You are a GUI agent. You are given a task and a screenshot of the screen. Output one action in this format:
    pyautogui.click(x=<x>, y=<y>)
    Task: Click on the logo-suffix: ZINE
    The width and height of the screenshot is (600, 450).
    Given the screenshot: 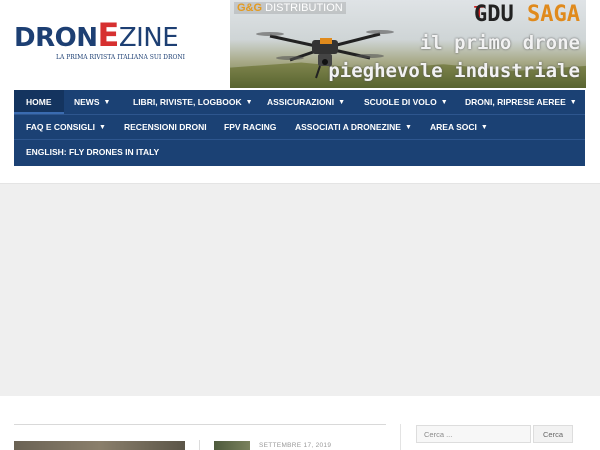 What is the action you would take?
    pyautogui.click(x=148, y=38)
    